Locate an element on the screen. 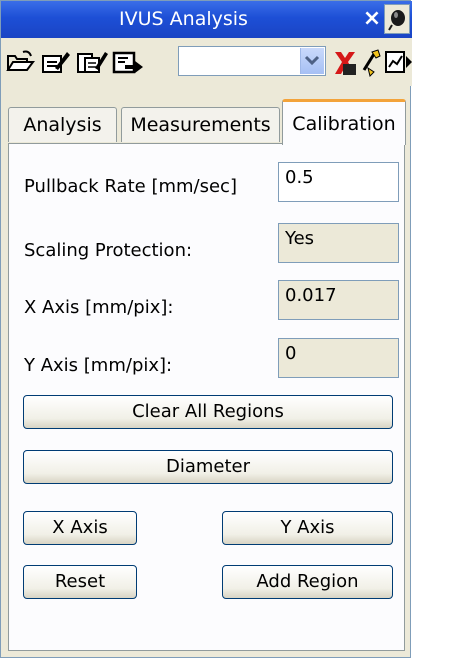  add-region-button: Add Region is located at coordinates (307, 582).